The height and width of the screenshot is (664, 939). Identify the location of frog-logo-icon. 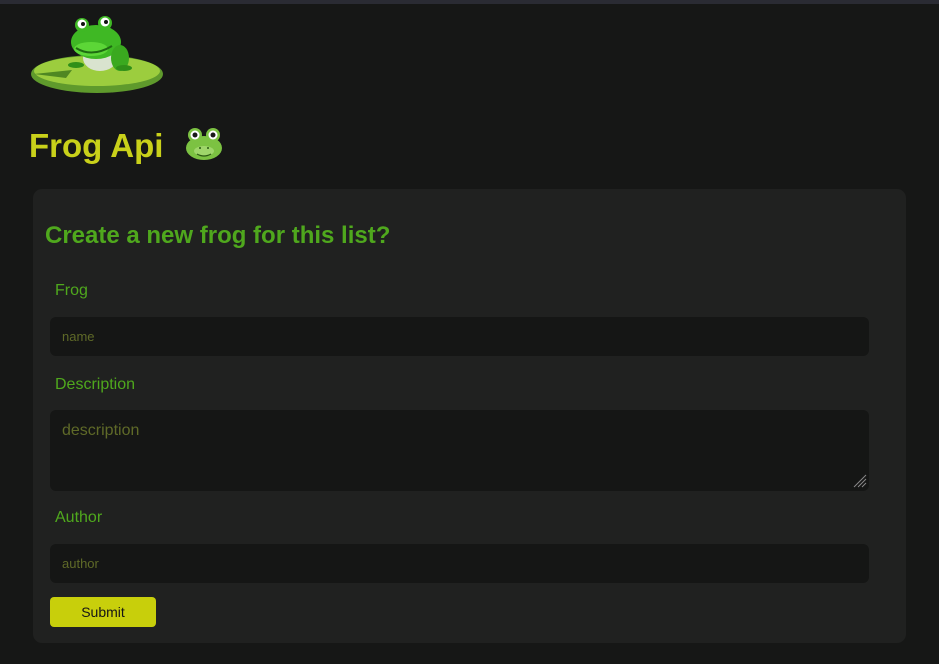
(97, 54).